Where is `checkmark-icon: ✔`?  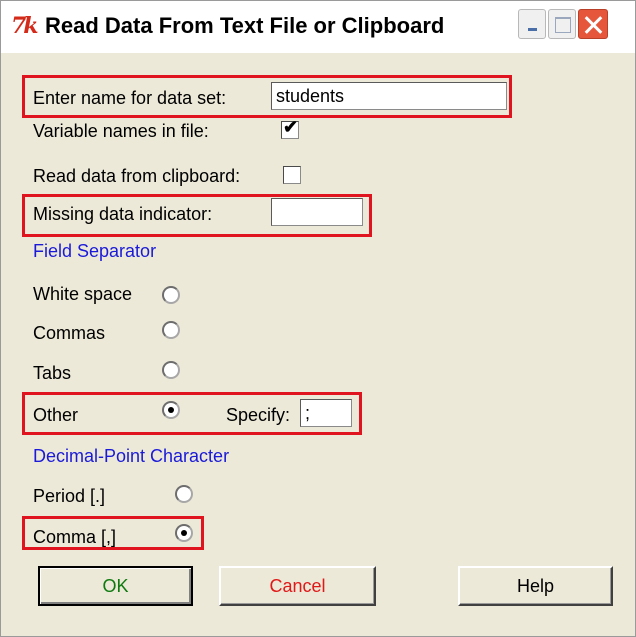
checkmark-icon: ✔ is located at coordinates (291, 127).